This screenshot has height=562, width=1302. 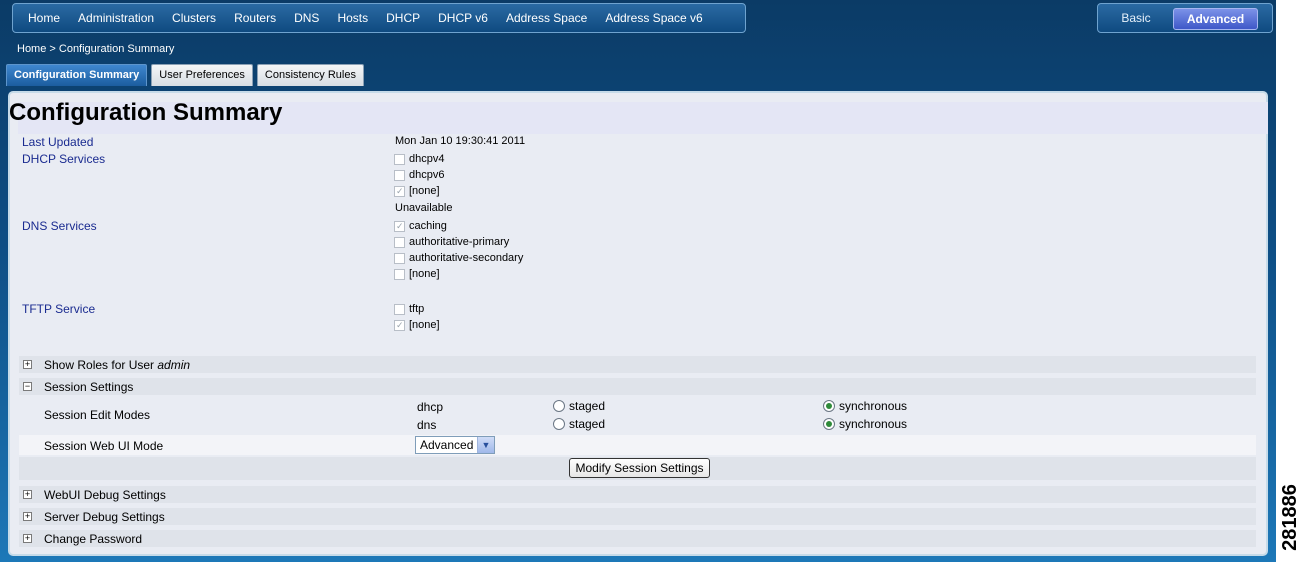 I want to click on collapse-minus-icon: −, so click(x=27, y=386).